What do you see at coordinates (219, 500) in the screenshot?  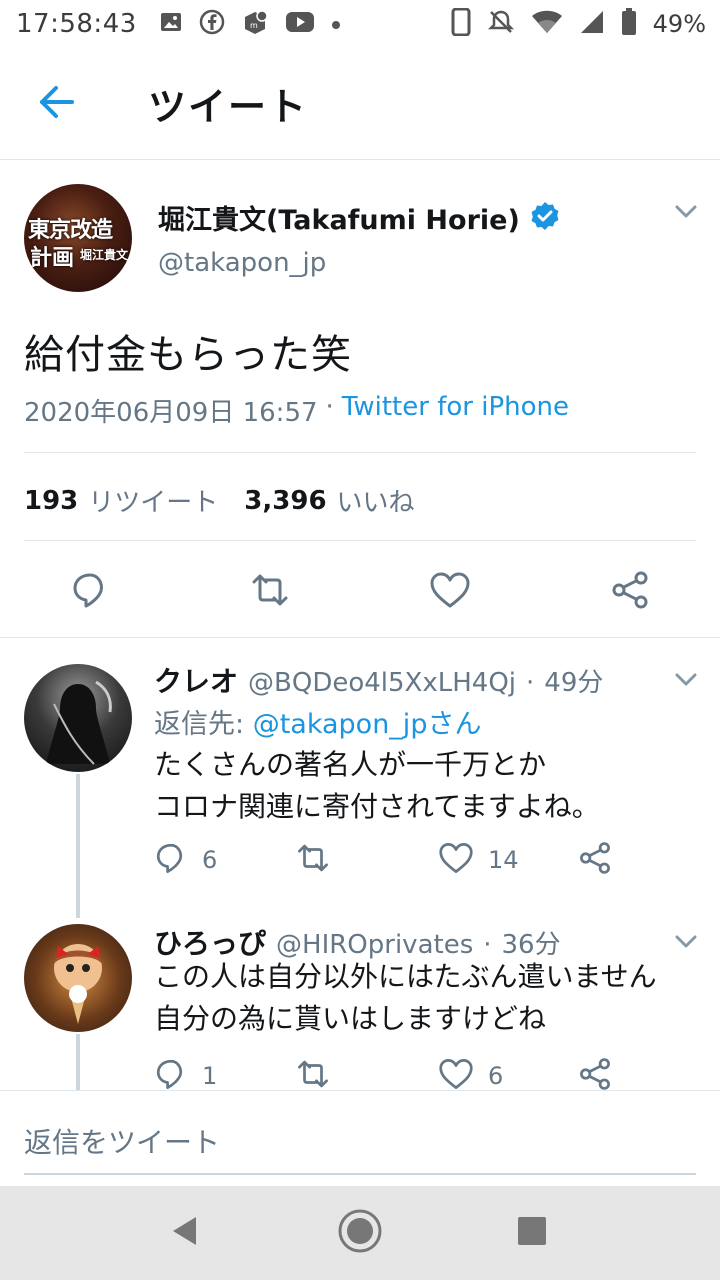 I see `tweet-stats: 193 リツイート 3,396 いいね` at bounding box center [219, 500].